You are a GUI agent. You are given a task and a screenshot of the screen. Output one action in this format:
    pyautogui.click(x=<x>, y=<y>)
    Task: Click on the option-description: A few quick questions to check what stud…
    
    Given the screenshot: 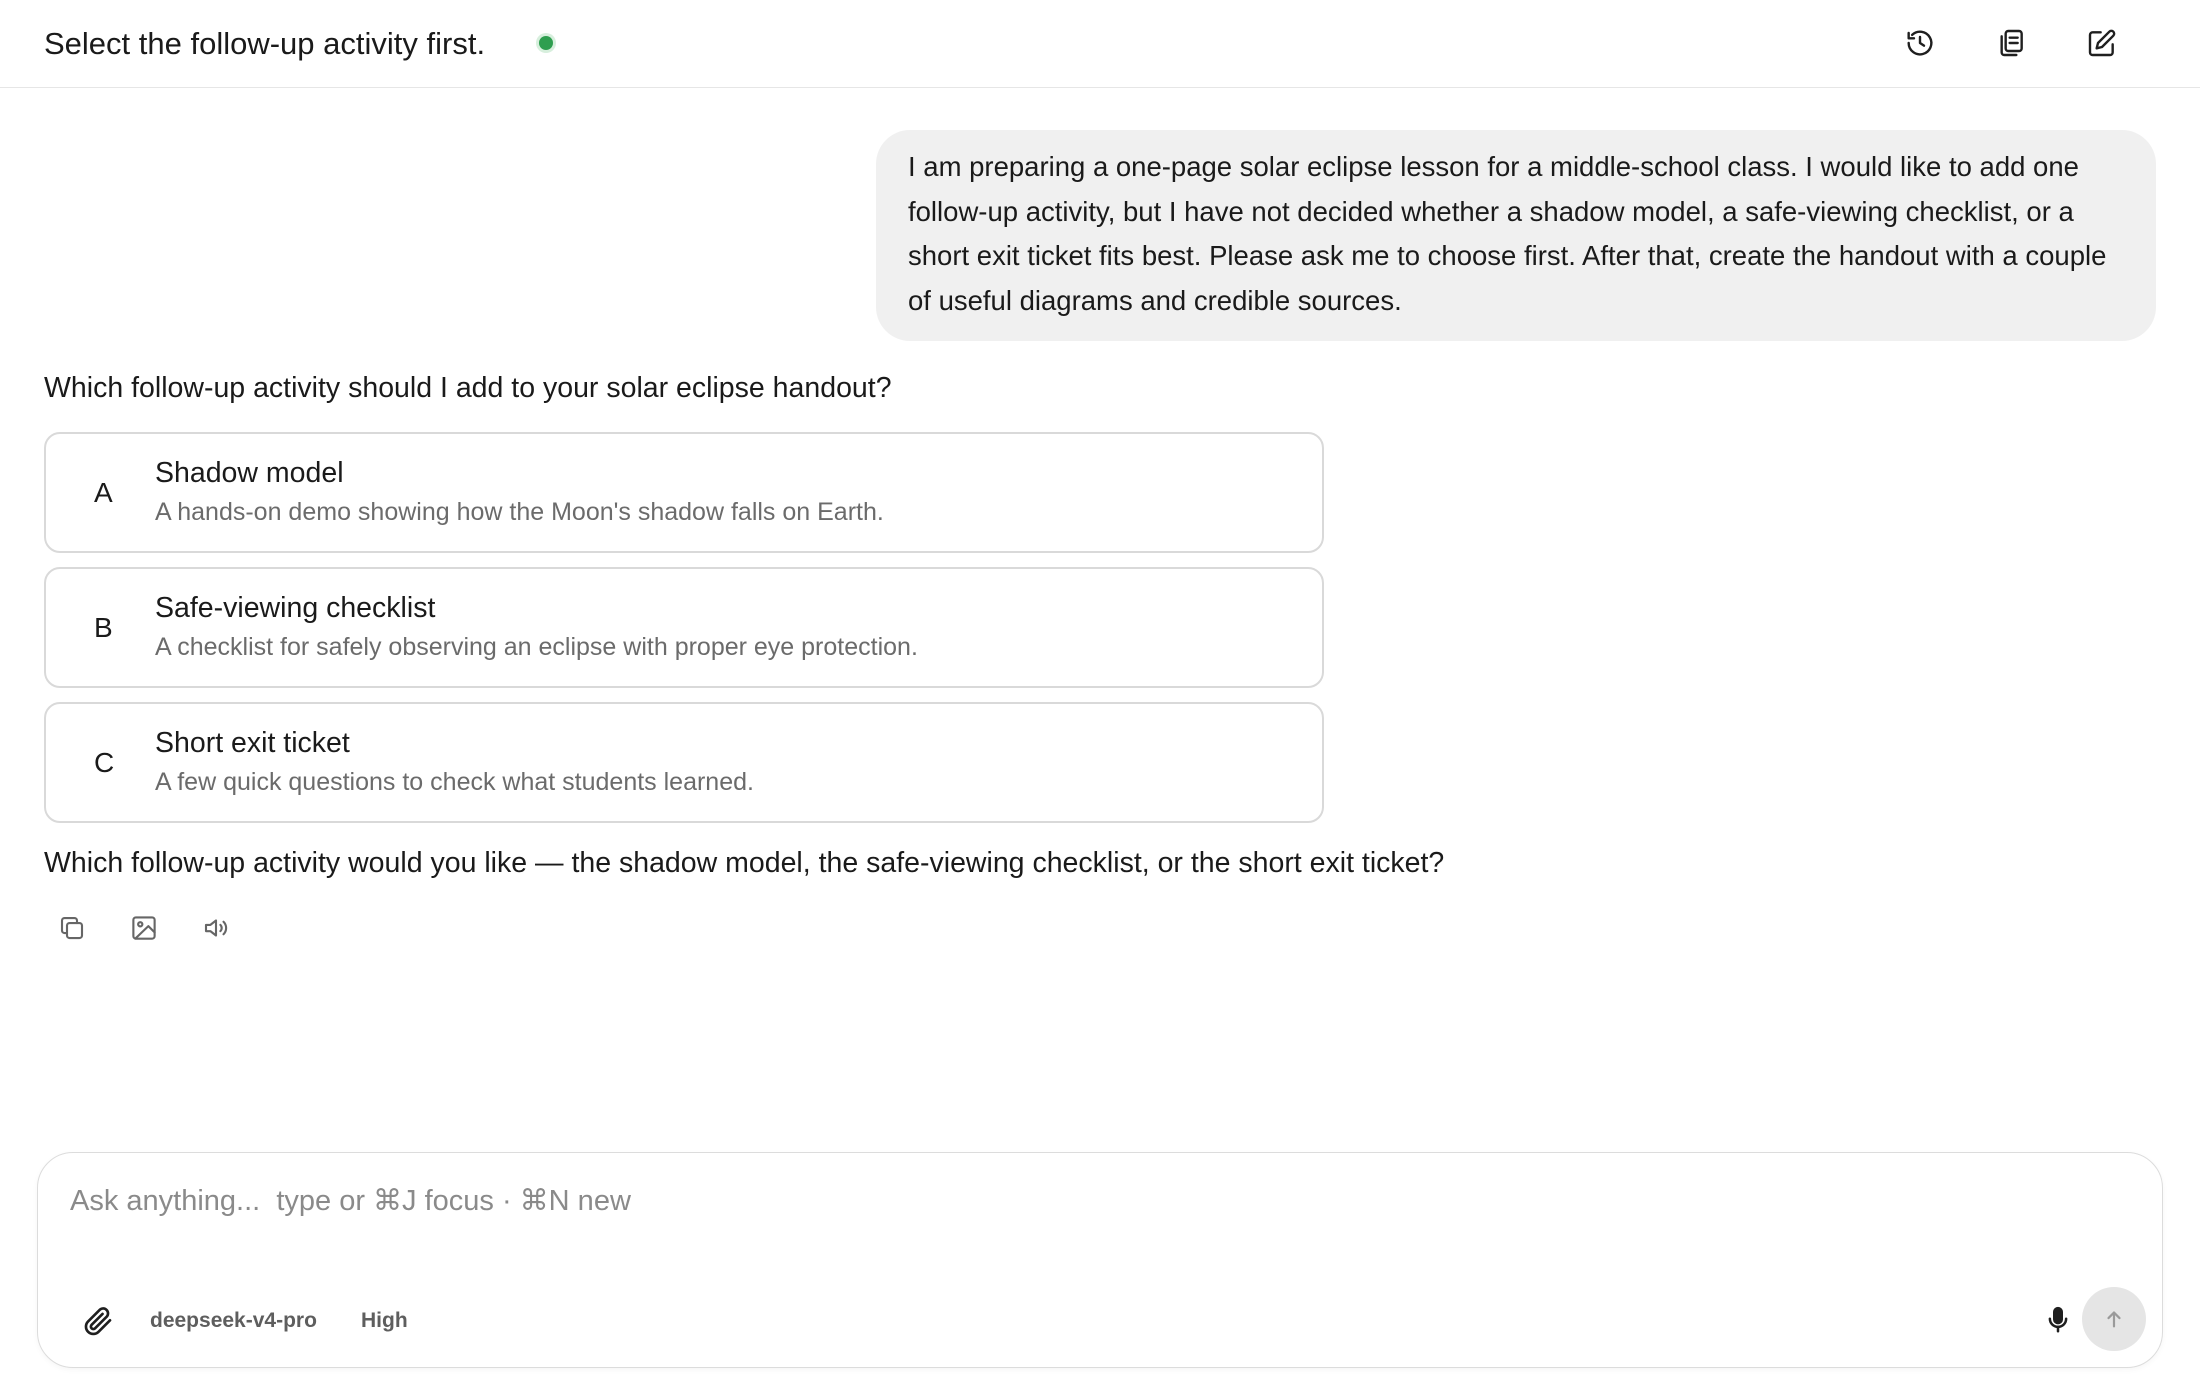 What is the action you would take?
    pyautogui.click(x=454, y=782)
    